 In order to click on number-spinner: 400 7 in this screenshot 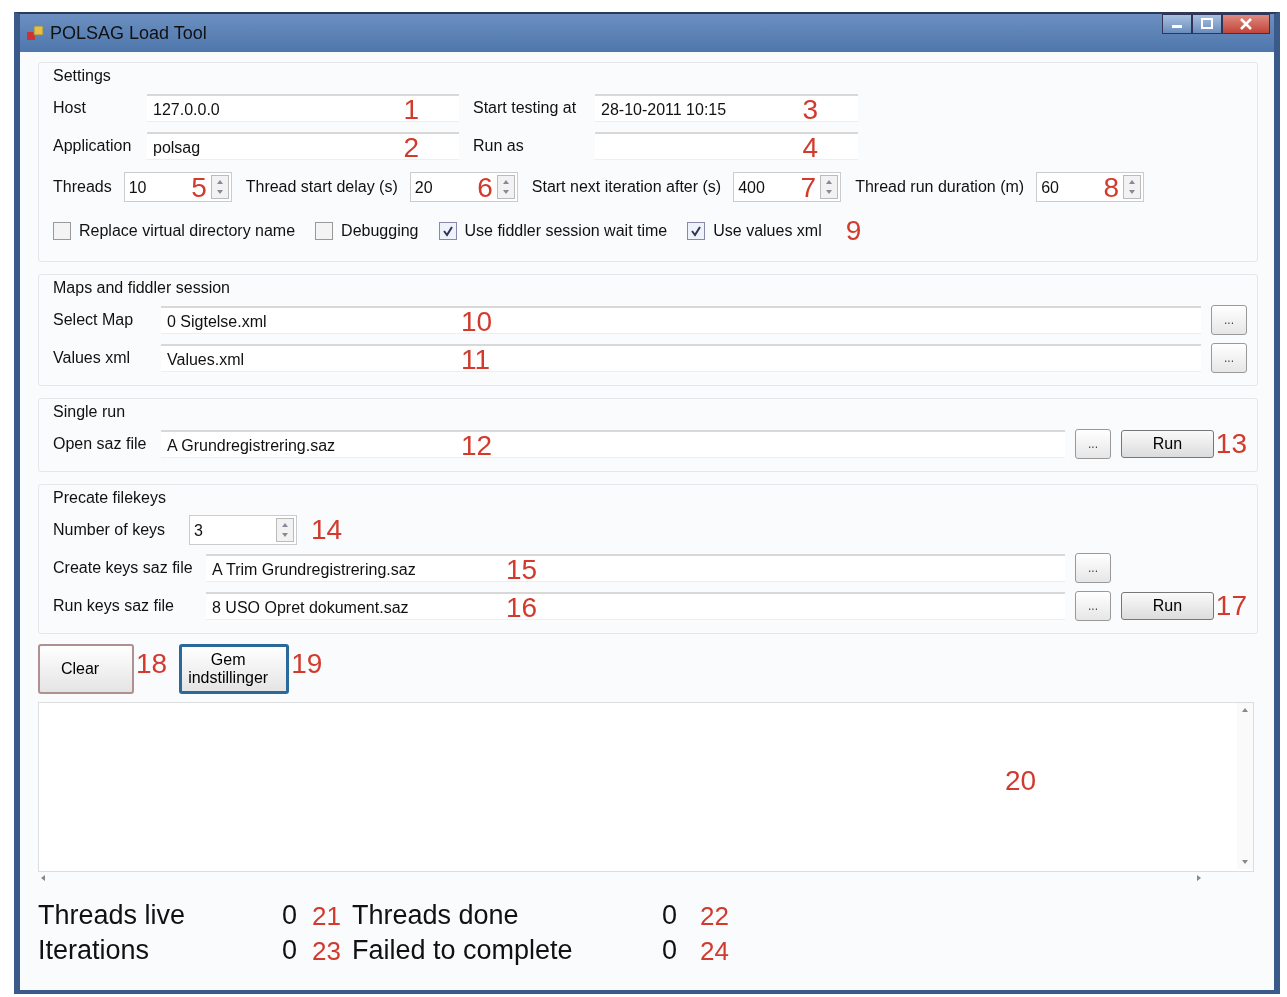, I will do `click(787, 187)`.